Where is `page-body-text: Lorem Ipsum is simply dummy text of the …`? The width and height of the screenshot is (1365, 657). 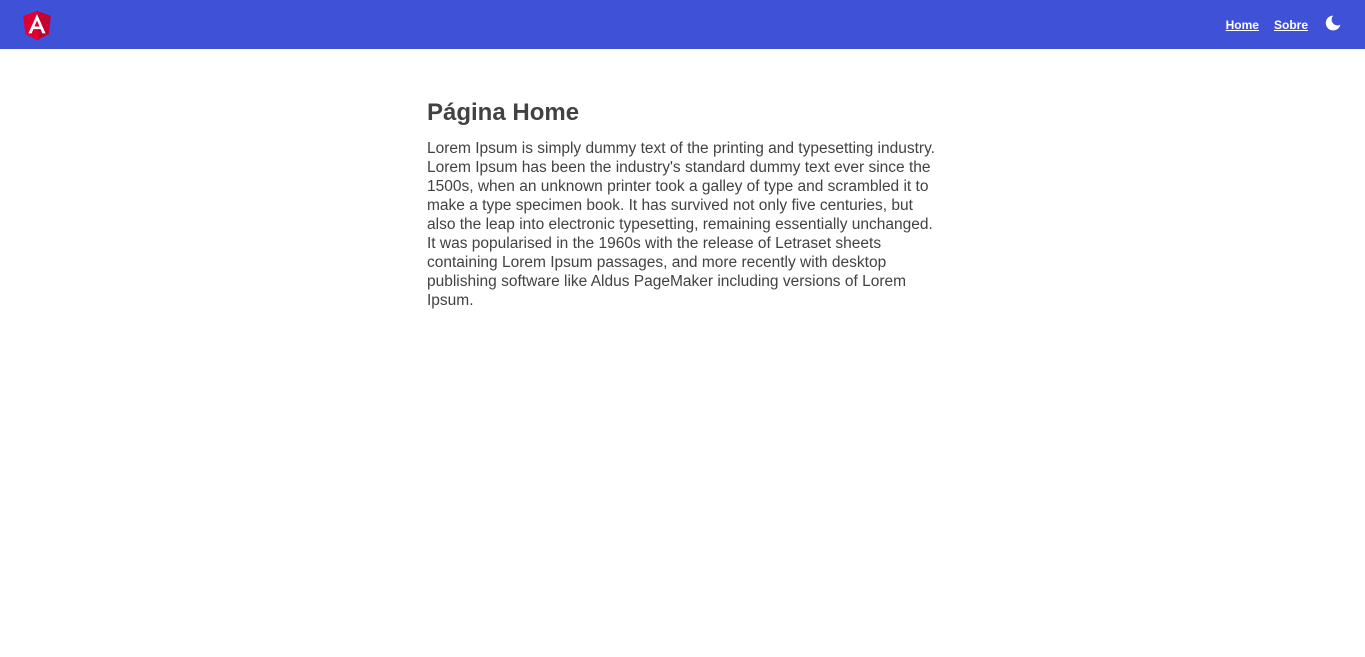
page-body-text: Lorem Ipsum is simply dummy text of the … is located at coordinates (681, 224).